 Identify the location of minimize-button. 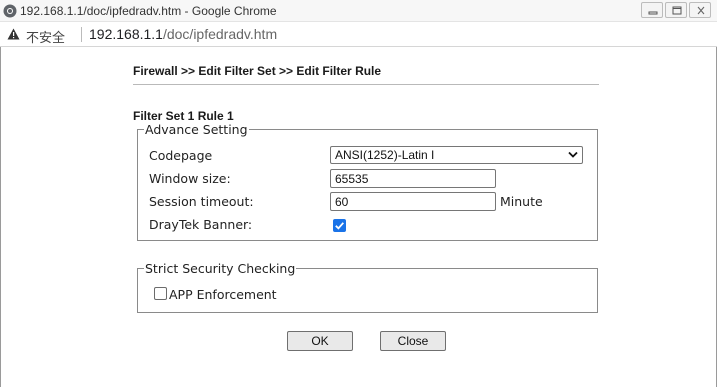
(652, 10).